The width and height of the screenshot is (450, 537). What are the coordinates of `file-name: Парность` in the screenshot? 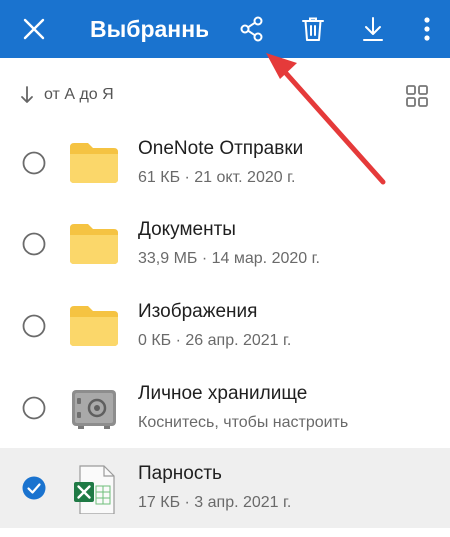 It's located at (180, 473).